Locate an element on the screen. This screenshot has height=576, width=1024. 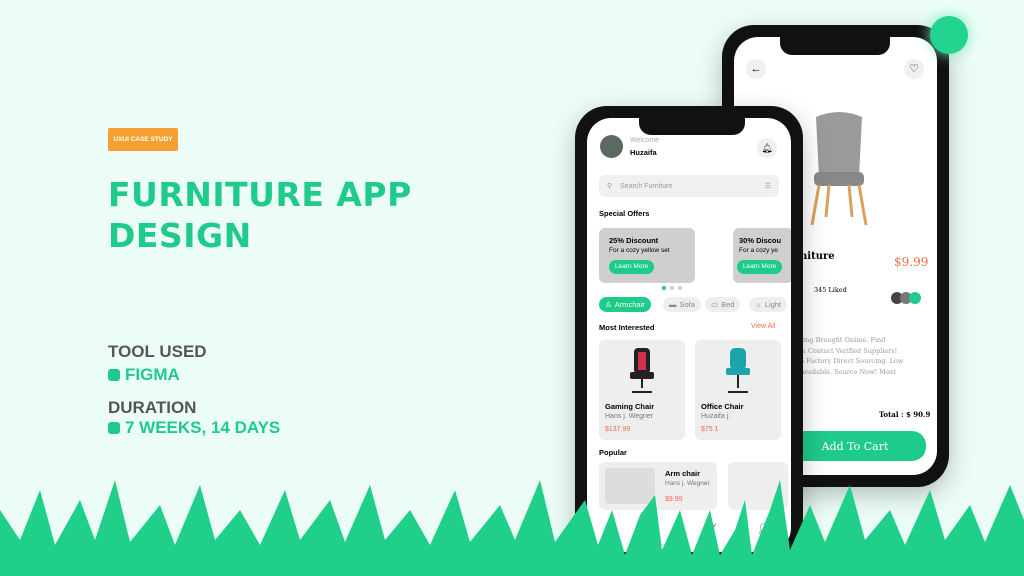
duration-text: 7 WEEKS, 14 DAYS is located at coordinates (203, 427).